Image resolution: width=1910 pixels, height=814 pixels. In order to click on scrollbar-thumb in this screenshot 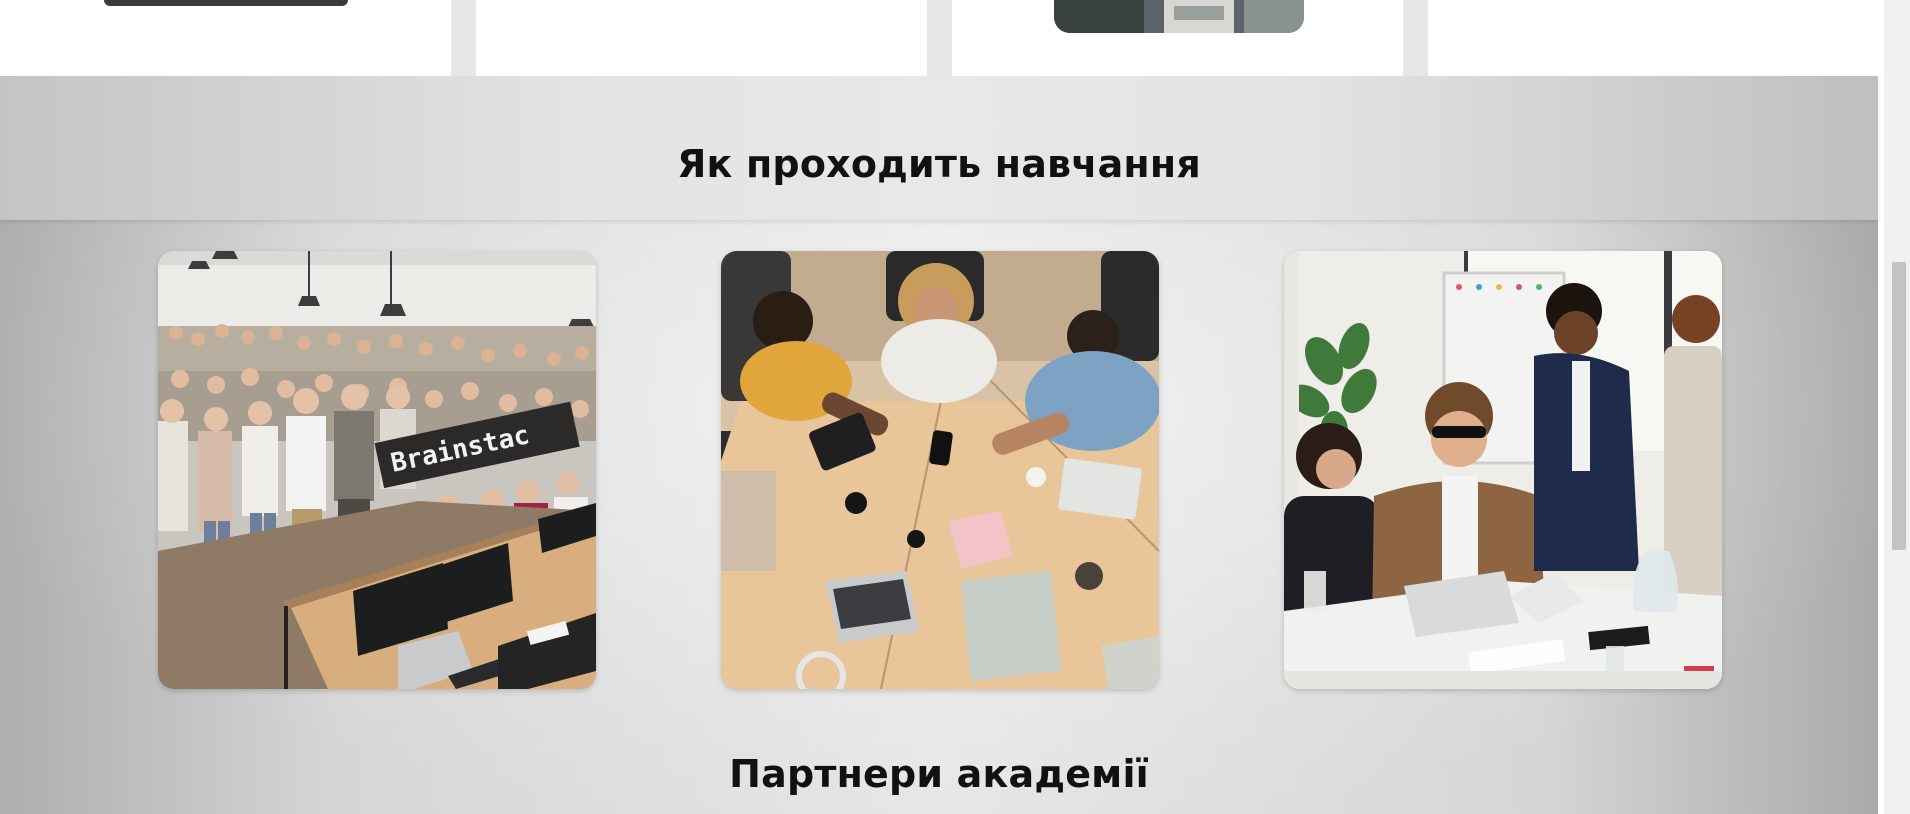, I will do `click(1899, 406)`.